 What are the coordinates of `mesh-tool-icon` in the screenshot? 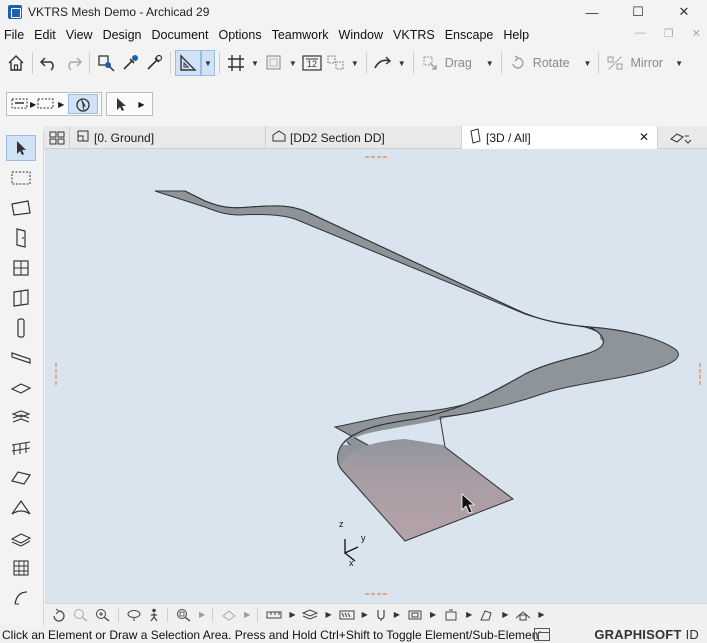 It's located at (21, 568).